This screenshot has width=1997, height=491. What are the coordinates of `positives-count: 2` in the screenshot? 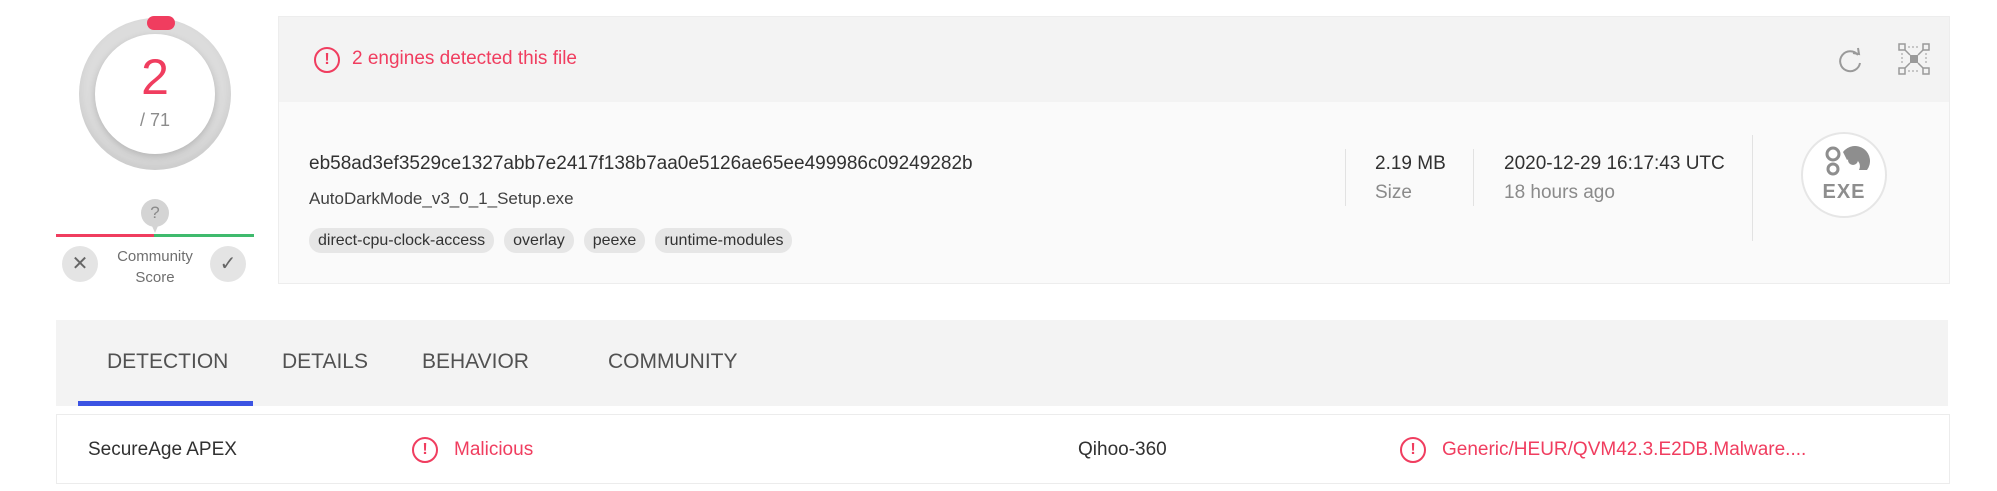 It's located at (155, 77).